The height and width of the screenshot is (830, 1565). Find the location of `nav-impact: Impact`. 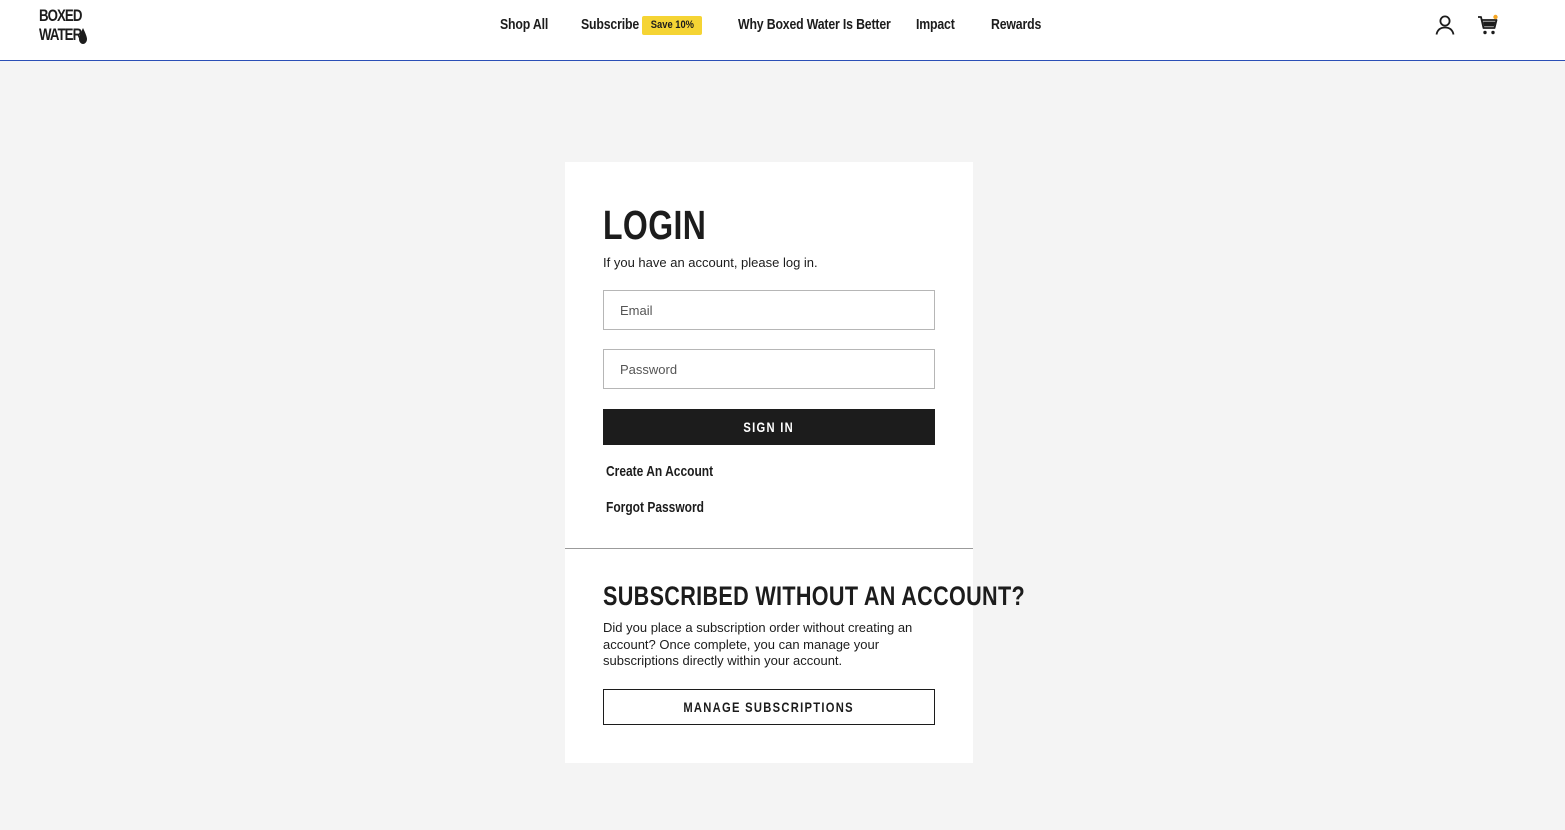

nav-impact: Impact is located at coordinates (935, 25).